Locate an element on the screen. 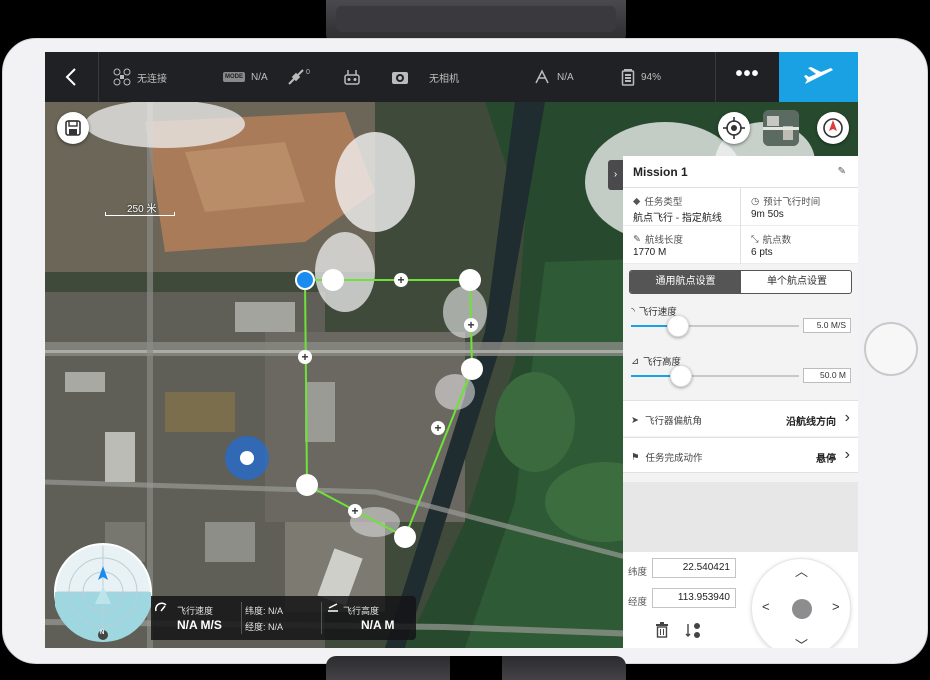 This screenshot has height=680, width=930. heading-label: 飞行器偏航角 is located at coordinates (673, 421).